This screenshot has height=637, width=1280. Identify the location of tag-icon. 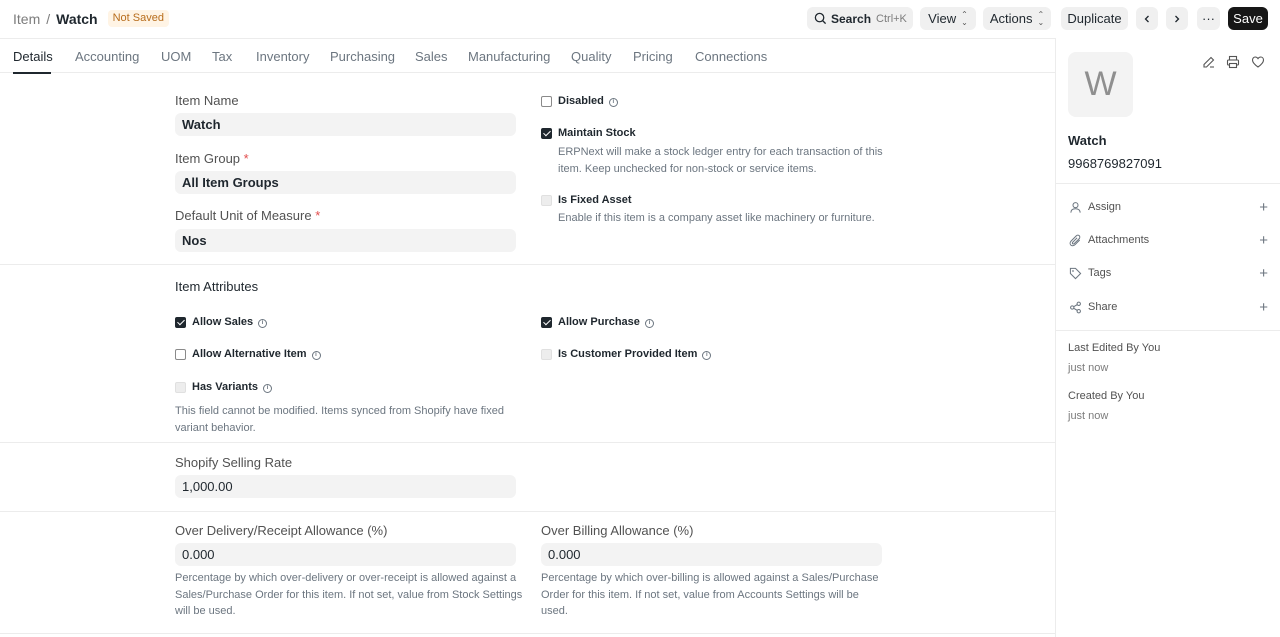
(1075, 273).